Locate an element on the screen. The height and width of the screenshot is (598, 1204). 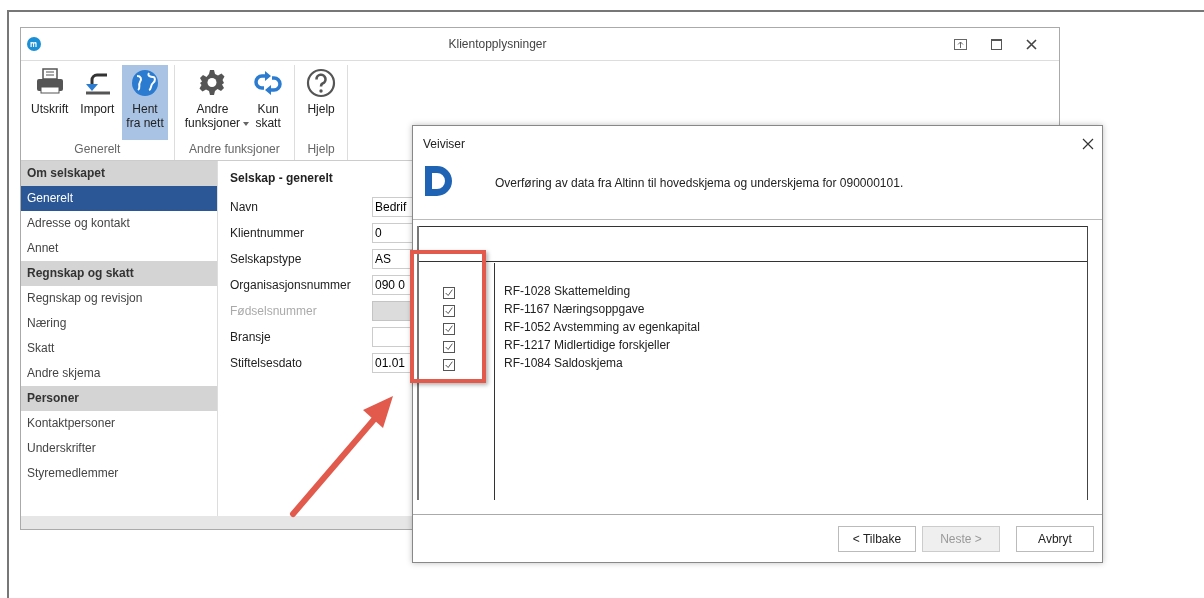
pin-window-icon is located at coordinates (960, 44).